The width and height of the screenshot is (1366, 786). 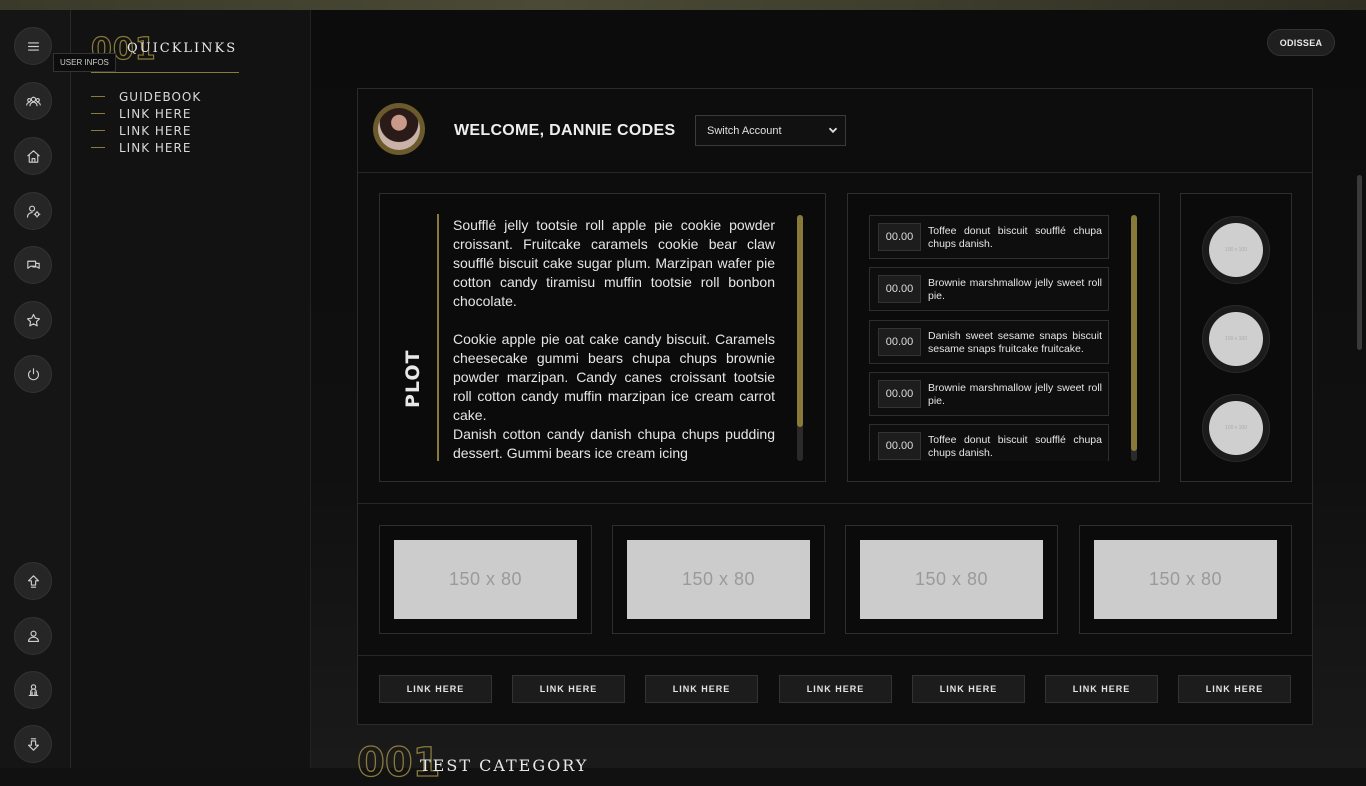 I want to click on quicklinks-title: QUICKLINKS, so click(x=182, y=48).